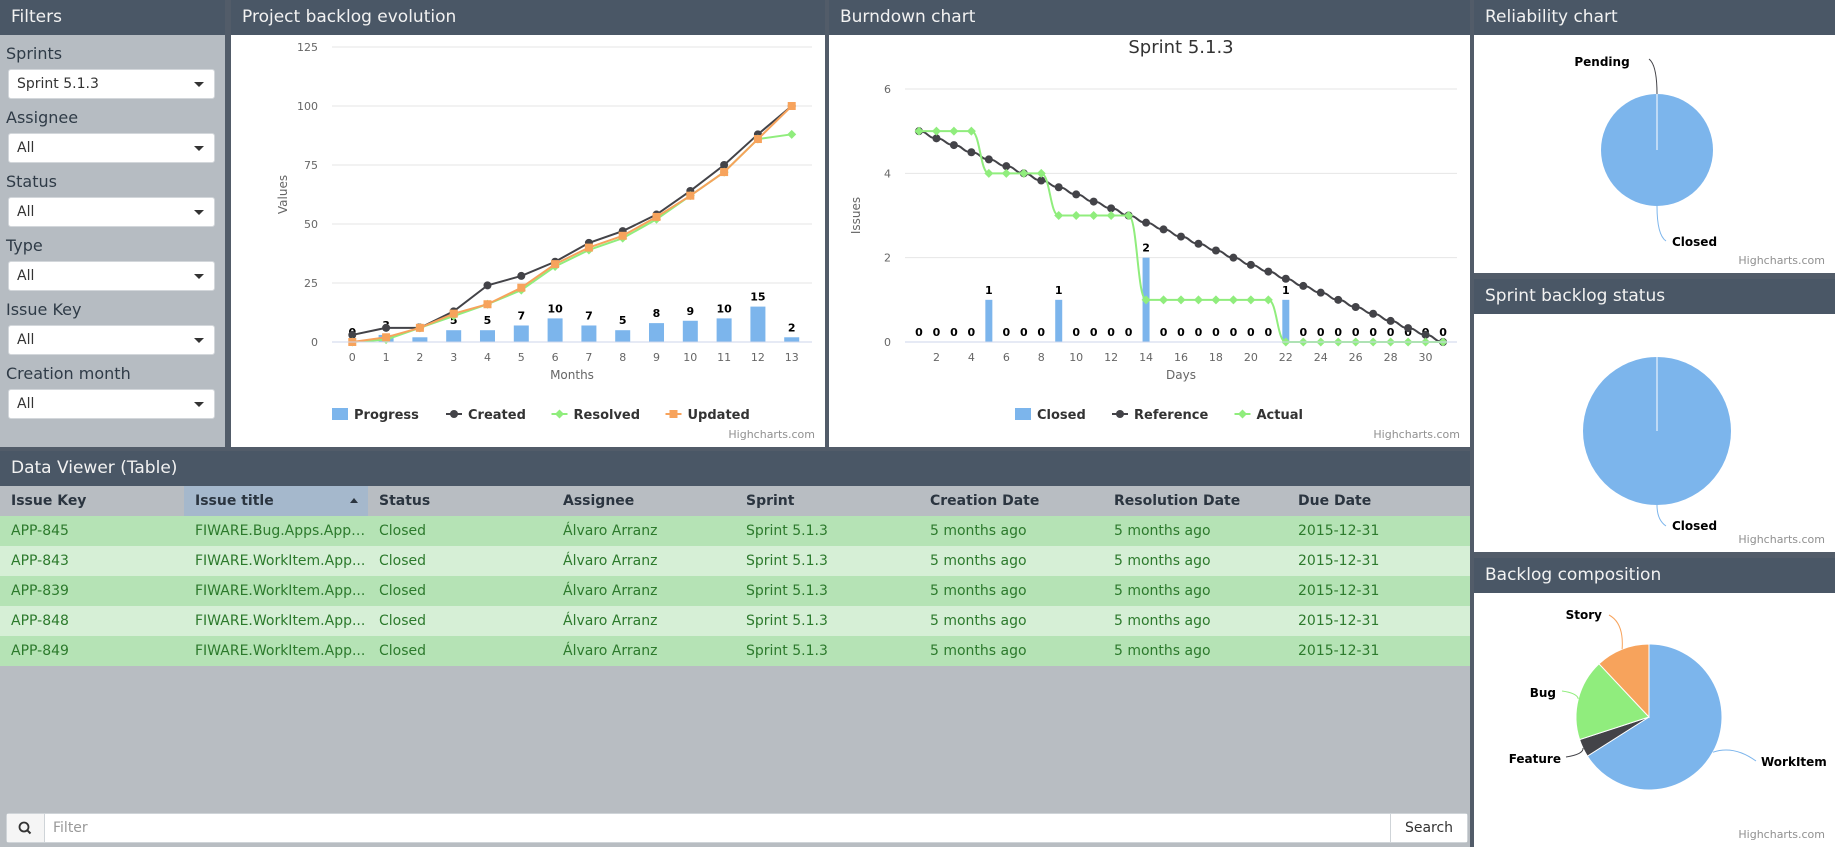 Image resolution: width=1835 pixels, height=847 pixels. What do you see at coordinates (1011, 501) in the screenshot?
I see `column-header-creation-date: Creation Date` at bounding box center [1011, 501].